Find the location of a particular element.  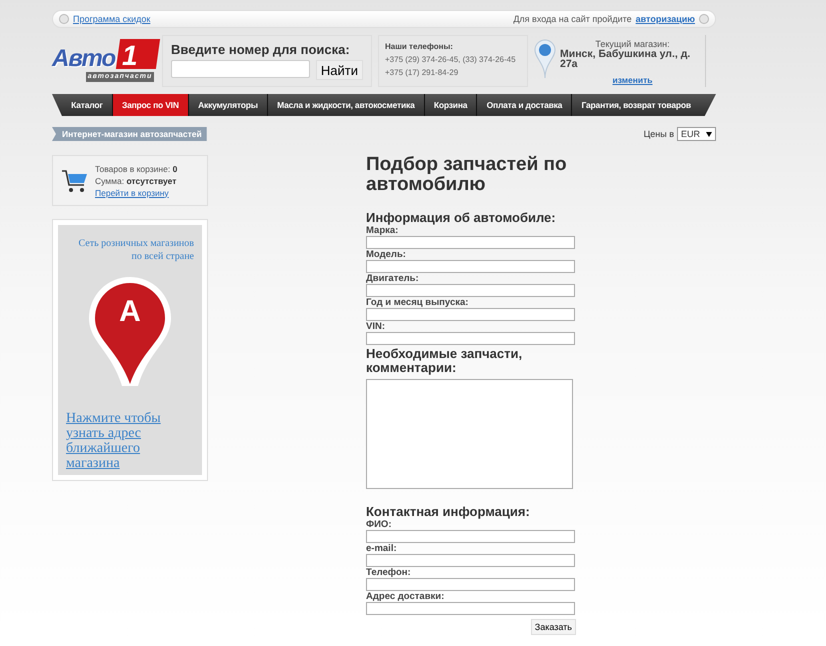

field-label: Адрес доставки: is located at coordinates (406, 596).